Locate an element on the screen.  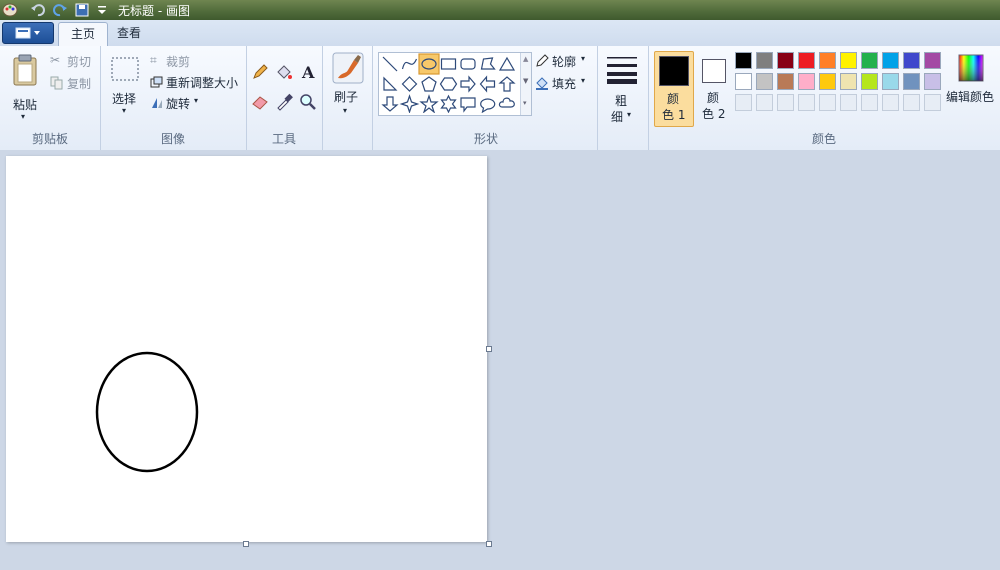
resize-handle-right is located at coordinates (489, 349).